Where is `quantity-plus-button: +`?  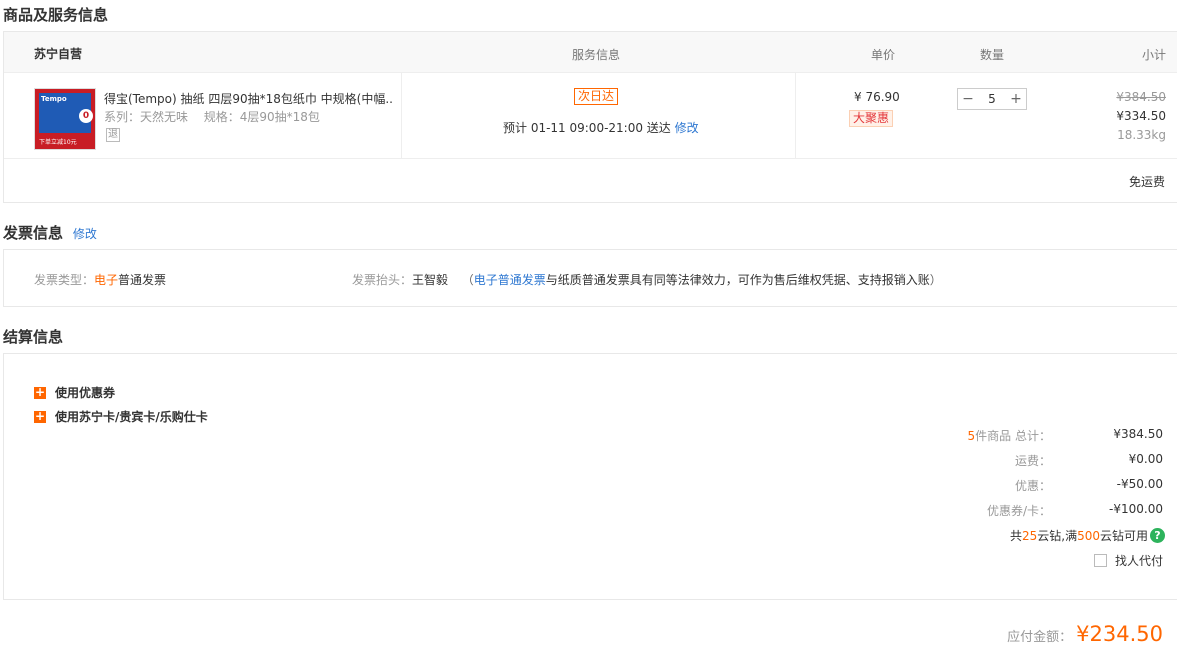
quantity-plus-button: + is located at coordinates (1016, 99).